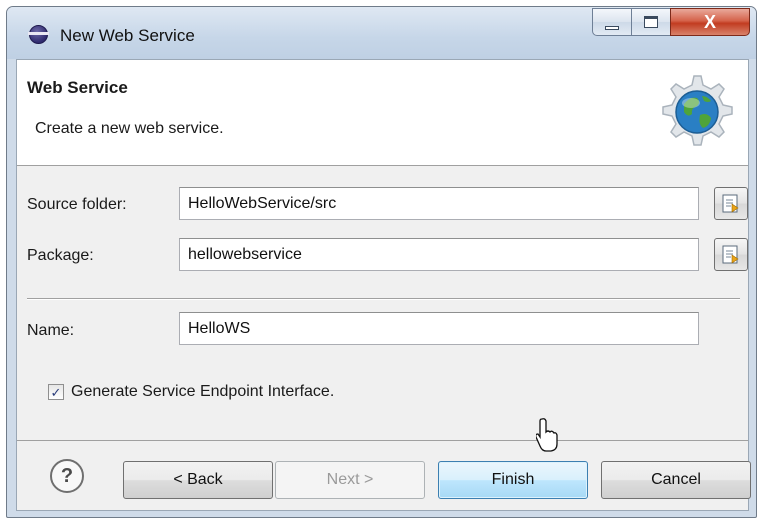 The image size is (758, 521). Describe the element at coordinates (383, 299) in the screenshot. I see `form-separator` at that location.